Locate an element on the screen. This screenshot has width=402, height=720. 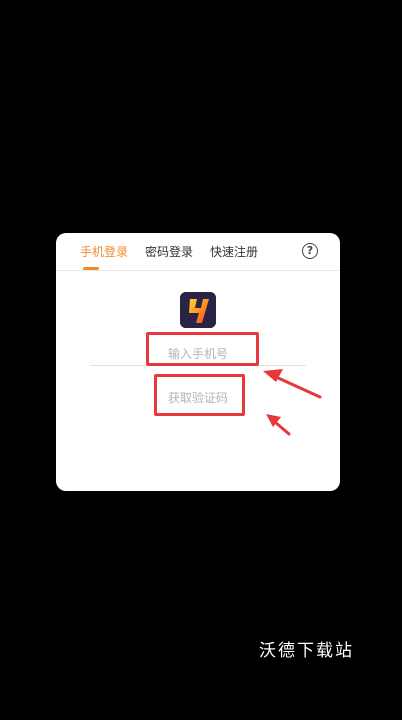
arrow-to-phone-input is located at coordinates (292, 384).